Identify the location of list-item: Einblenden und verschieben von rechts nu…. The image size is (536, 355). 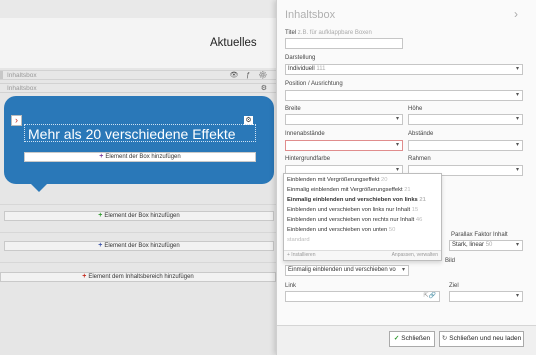
(354, 220).